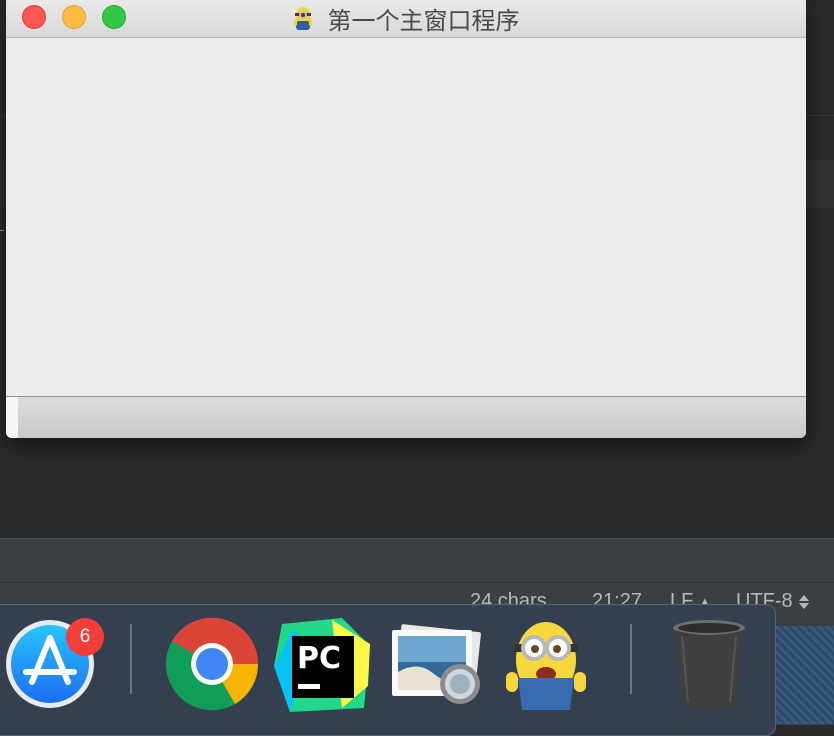  Describe the element at coordinates (804, 602) in the screenshot. I see `up-down-arrows-icon` at that location.